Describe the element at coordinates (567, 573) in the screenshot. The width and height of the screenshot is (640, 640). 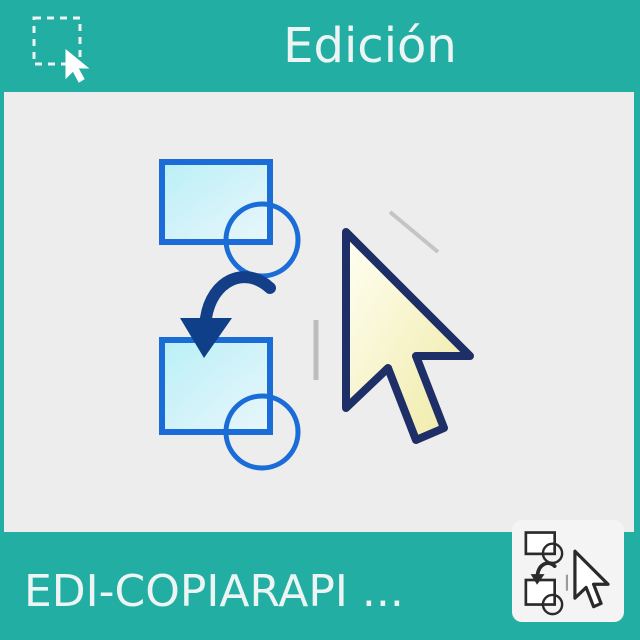
I see `copy-shape-cursor-thumbnail-icon` at that location.